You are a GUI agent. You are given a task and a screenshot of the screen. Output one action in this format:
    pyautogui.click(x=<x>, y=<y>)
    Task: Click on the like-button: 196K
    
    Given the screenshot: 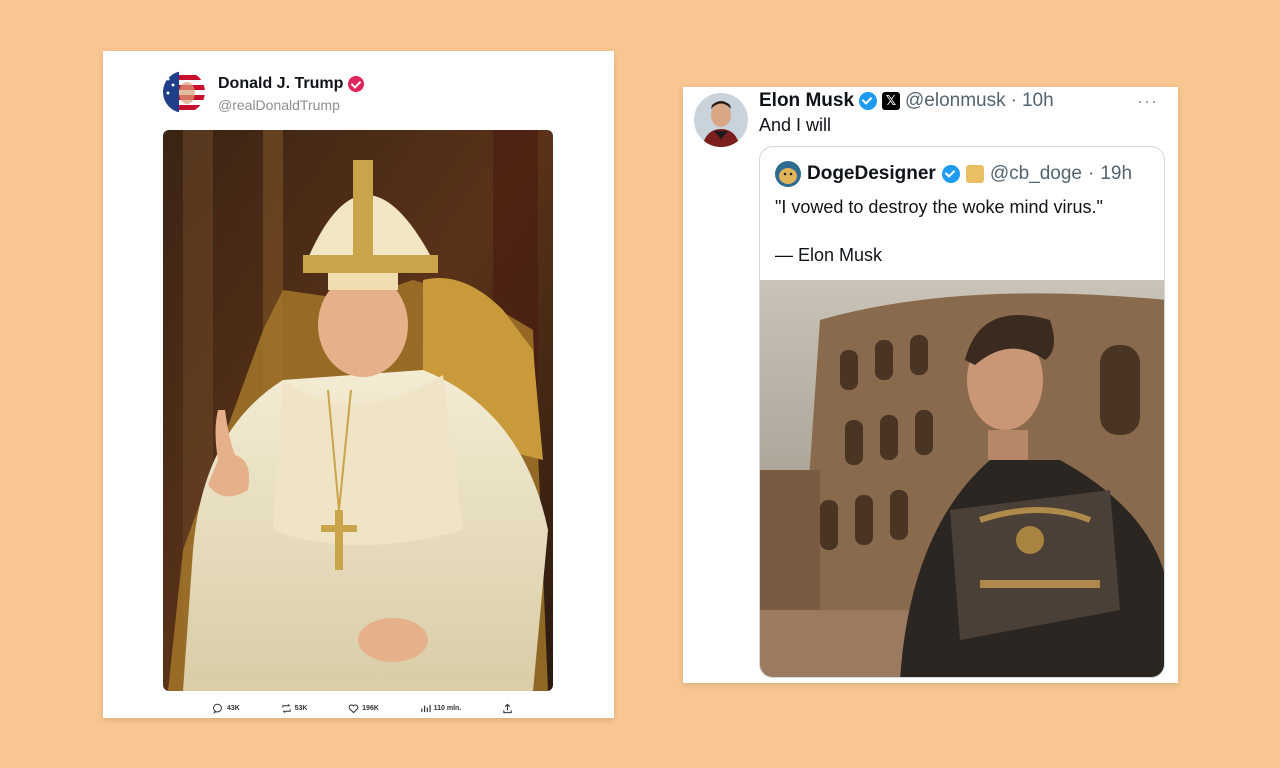 What is the action you would take?
    pyautogui.click(x=363, y=708)
    